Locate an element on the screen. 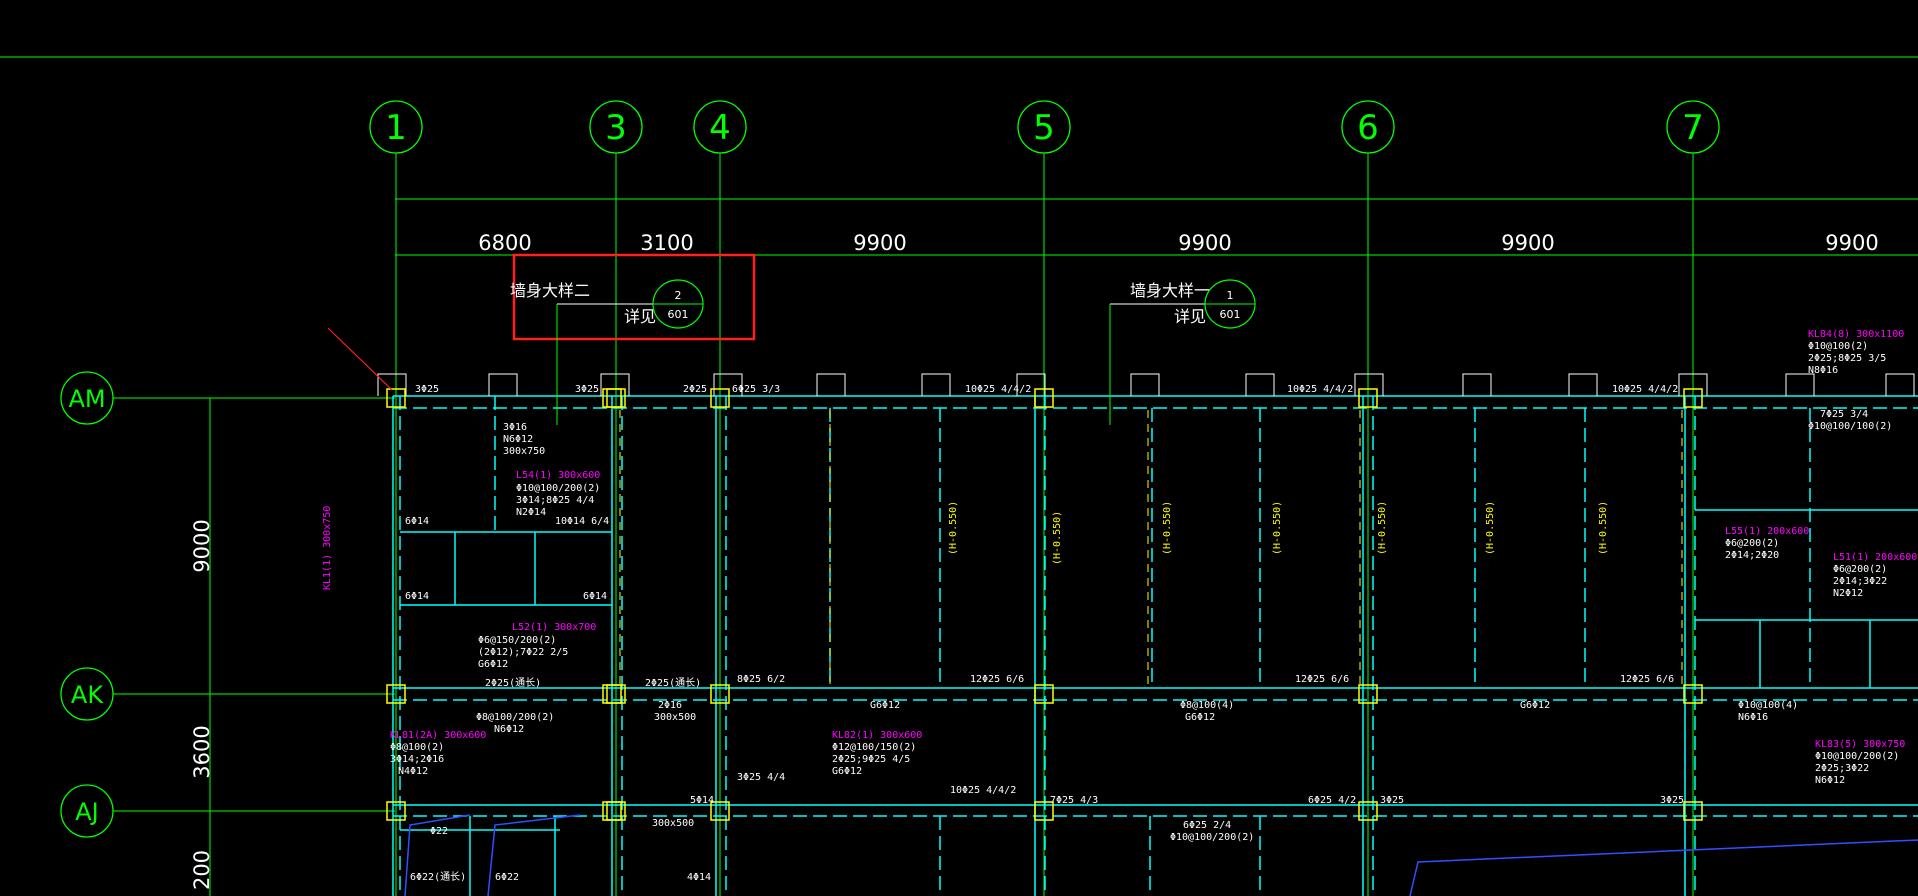 This screenshot has width=1918, height=896. axis-bubble-3: 3 is located at coordinates (616, 127).